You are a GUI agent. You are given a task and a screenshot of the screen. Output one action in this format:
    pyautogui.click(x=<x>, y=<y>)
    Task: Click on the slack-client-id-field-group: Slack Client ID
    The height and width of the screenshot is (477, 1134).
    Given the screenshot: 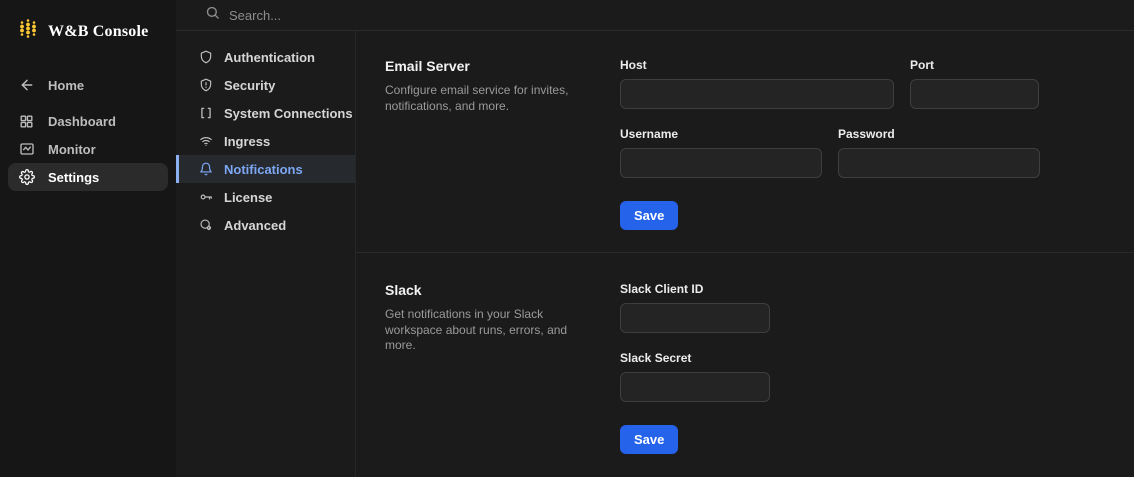 What is the action you would take?
    pyautogui.click(x=695, y=307)
    